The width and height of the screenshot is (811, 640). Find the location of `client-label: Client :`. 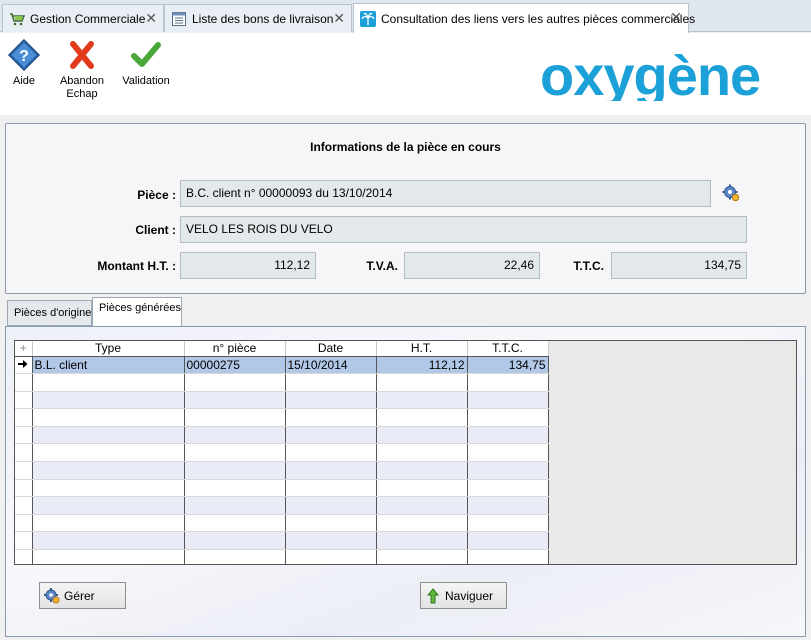

client-label: Client : is located at coordinates (155, 230).